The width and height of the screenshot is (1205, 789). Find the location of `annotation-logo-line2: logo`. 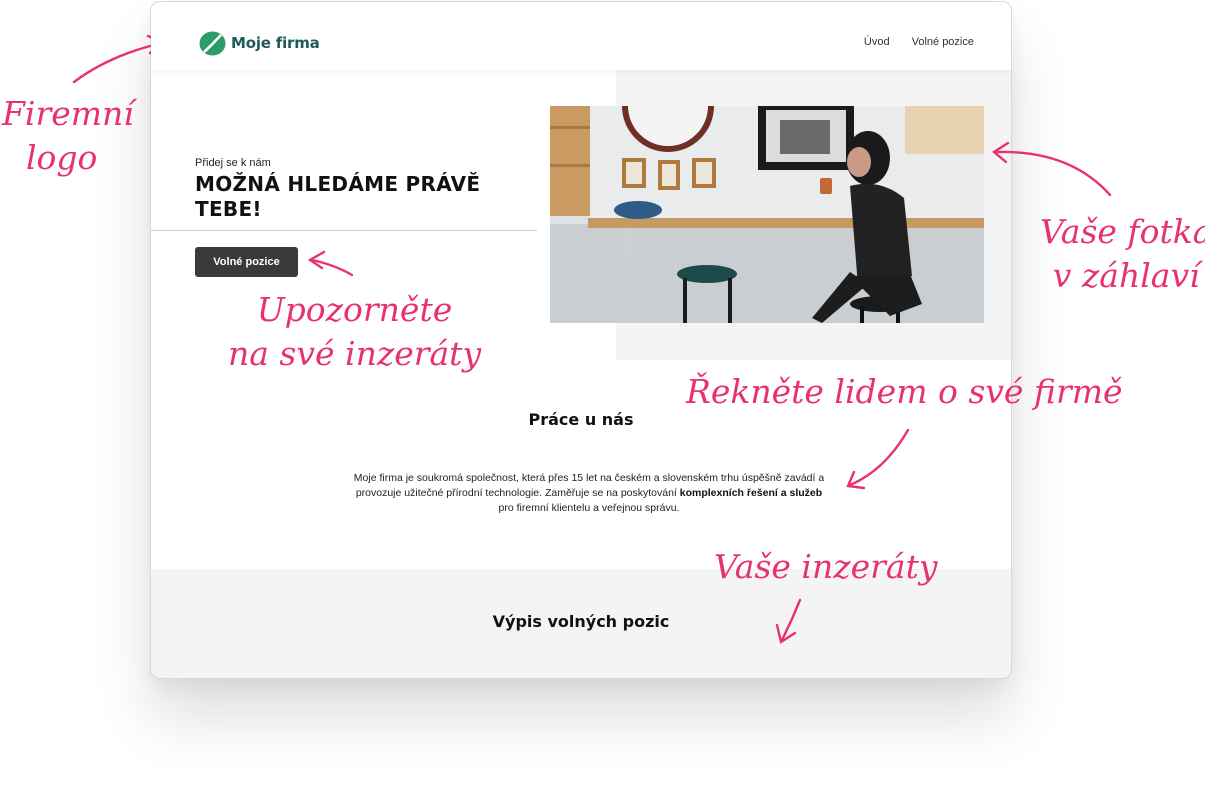

annotation-logo-line2: logo is located at coordinates (62, 157).